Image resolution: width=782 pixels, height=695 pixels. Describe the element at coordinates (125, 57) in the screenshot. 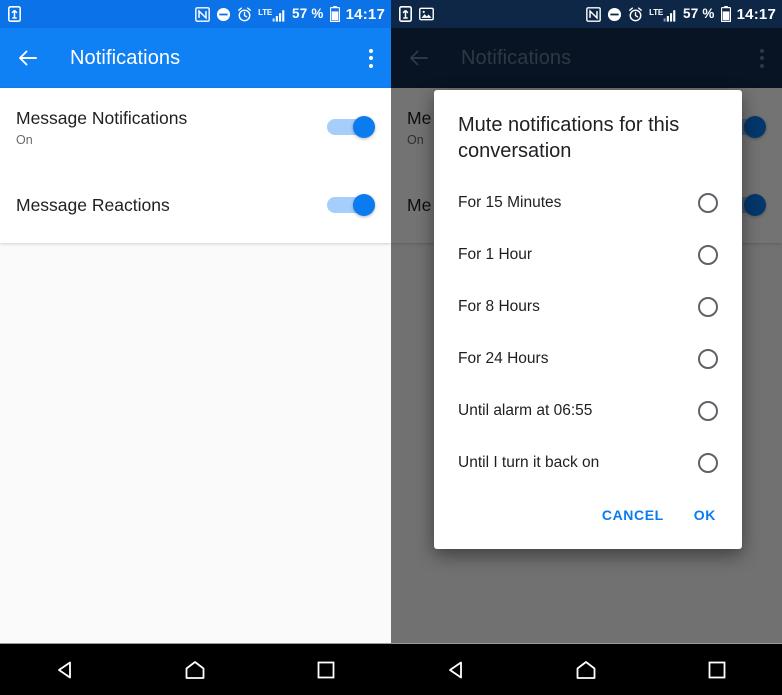

I see `page-title: Notifications` at that location.